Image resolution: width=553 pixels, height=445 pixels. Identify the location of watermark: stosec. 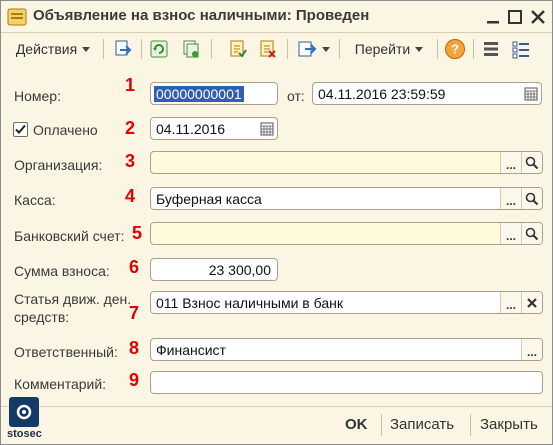
(24, 421).